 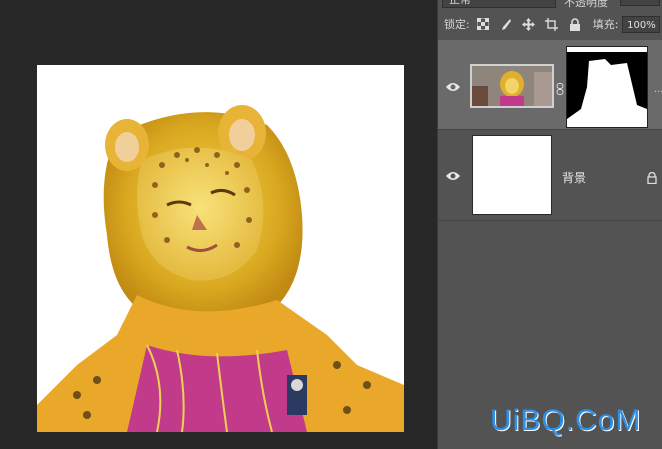 I want to click on lock-position-icon, so click(x=529, y=24).